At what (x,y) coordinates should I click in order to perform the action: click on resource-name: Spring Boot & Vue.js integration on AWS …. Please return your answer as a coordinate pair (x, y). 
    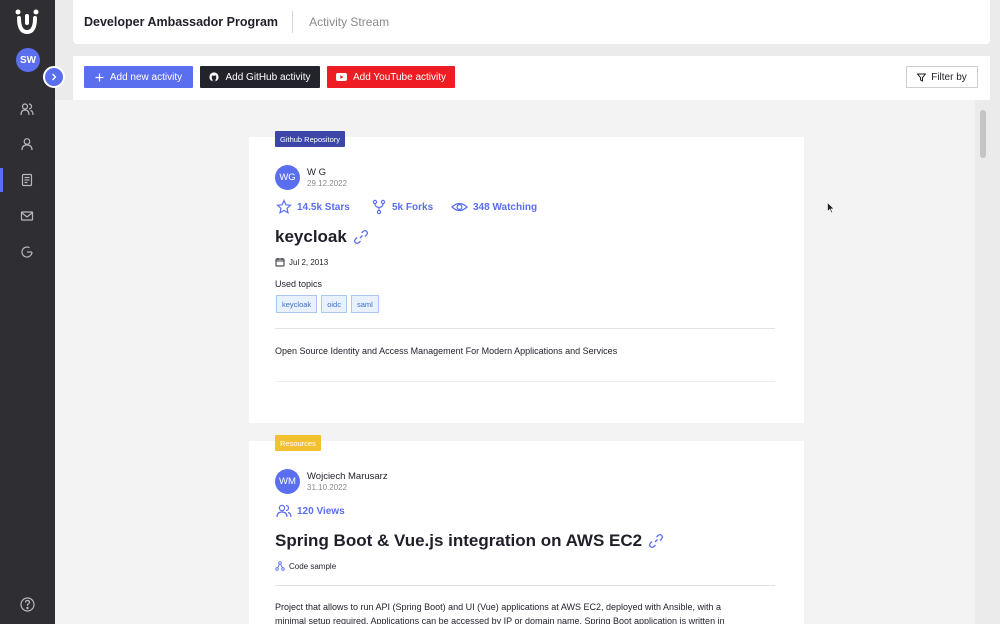
    Looking at the image, I should click on (458, 541).